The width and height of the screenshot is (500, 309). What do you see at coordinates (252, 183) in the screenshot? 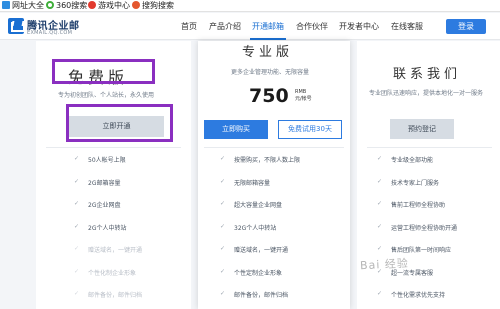
I see `feature-item: 无限邮箱容量` at bounding box center [252, 183].